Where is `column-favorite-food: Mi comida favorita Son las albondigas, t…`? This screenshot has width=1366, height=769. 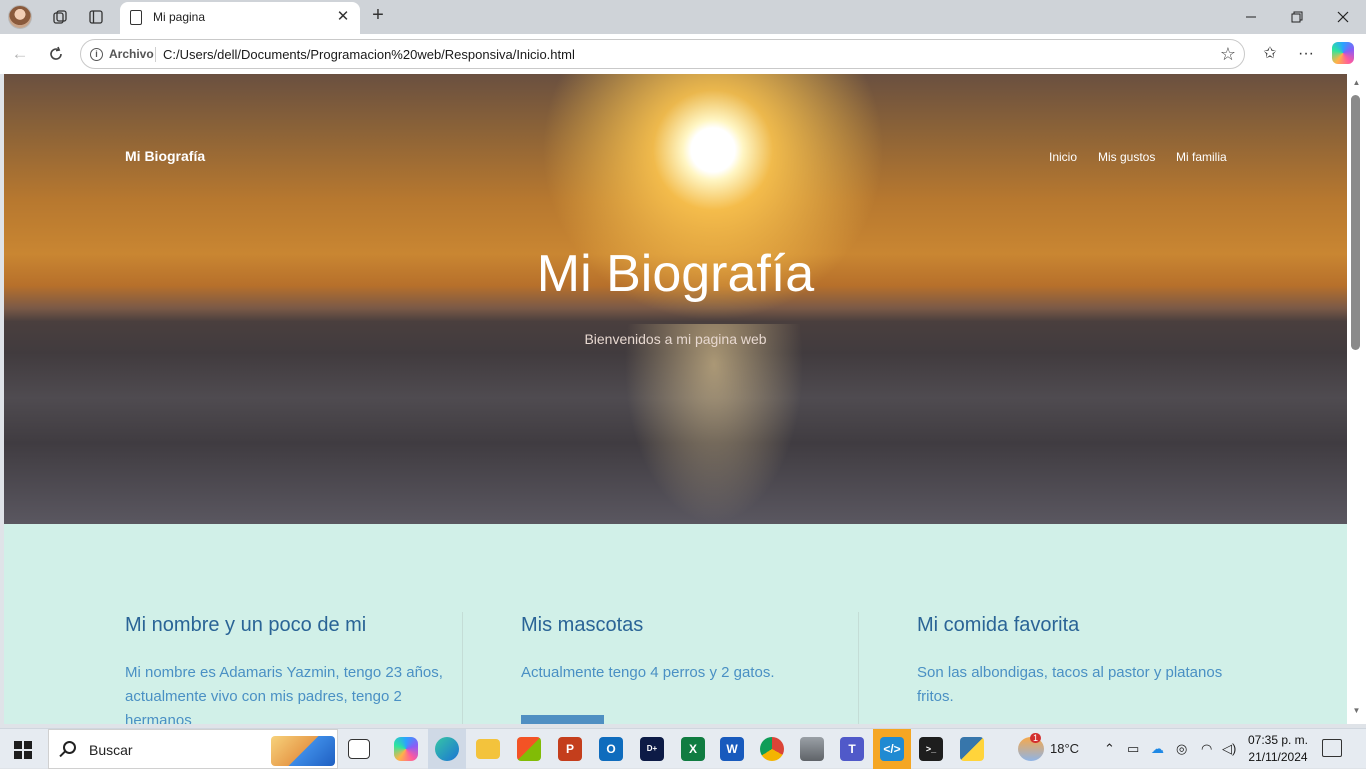 column-favorite-food: Mi comida favorita Son las albondigas, t… is located at coordinates (1087, 661).